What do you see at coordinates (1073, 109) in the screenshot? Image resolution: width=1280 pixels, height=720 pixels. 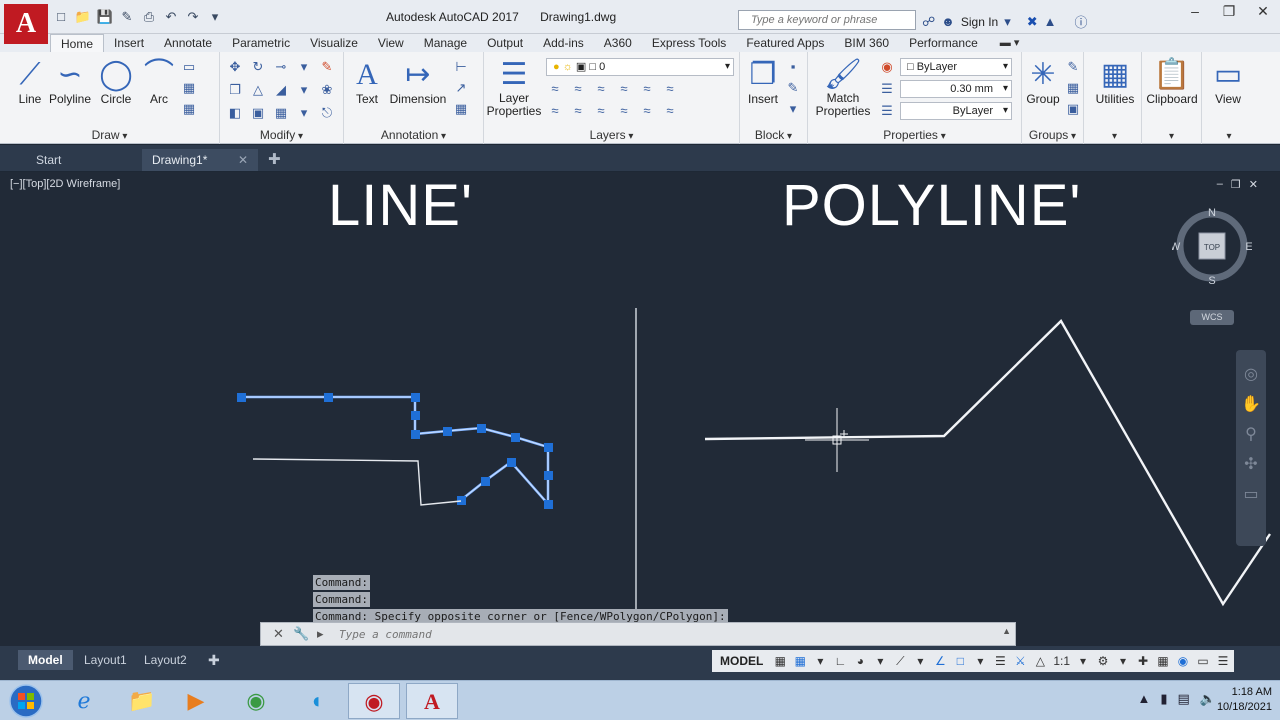 I see `group-selection-icon: ▣` at bounding box center [1073, 109].